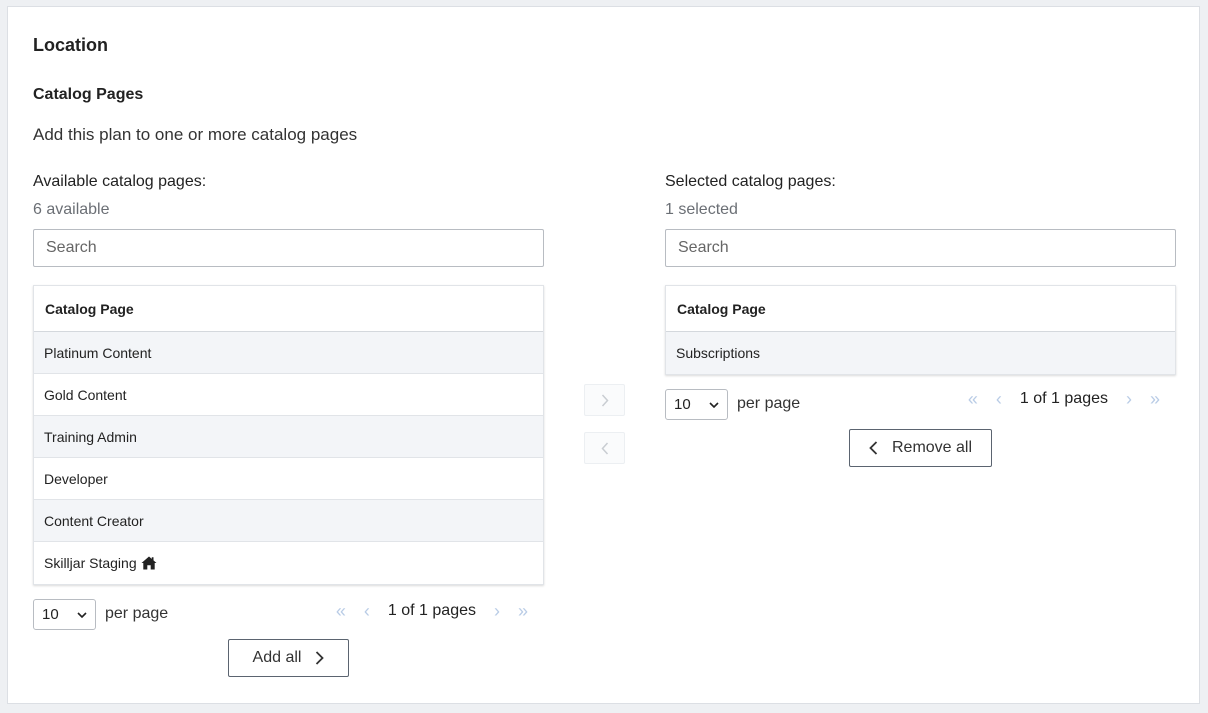 The width and height of the screenshot is (1208, 713). I want to click on selected-pagination: 10 per page « ‹ 1 of 1 pages › », so click(920, 405).